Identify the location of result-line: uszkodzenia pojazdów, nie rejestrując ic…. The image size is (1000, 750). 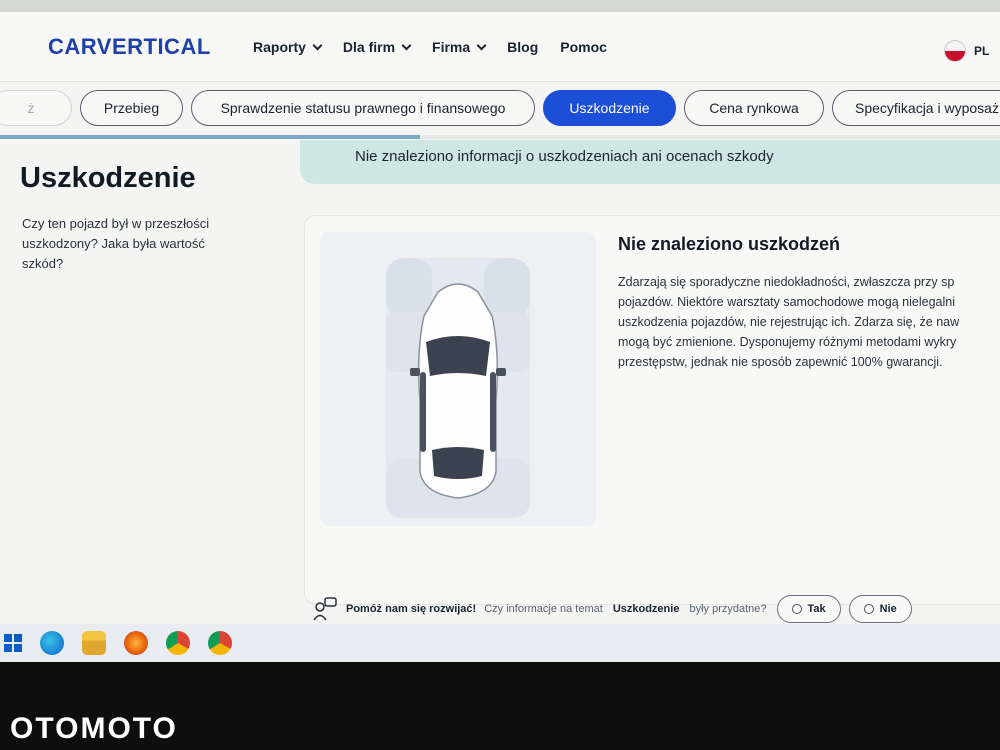
(789, 322).